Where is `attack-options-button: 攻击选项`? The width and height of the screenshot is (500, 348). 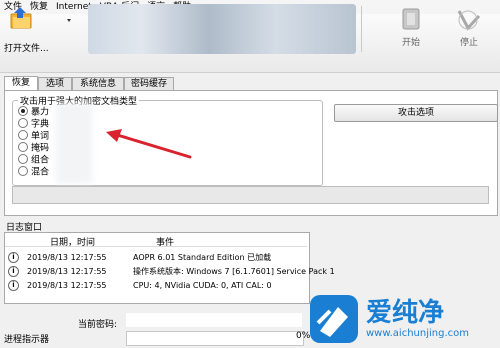
attack-options-button: 攻击选项 is located at coordinates (416, 113).